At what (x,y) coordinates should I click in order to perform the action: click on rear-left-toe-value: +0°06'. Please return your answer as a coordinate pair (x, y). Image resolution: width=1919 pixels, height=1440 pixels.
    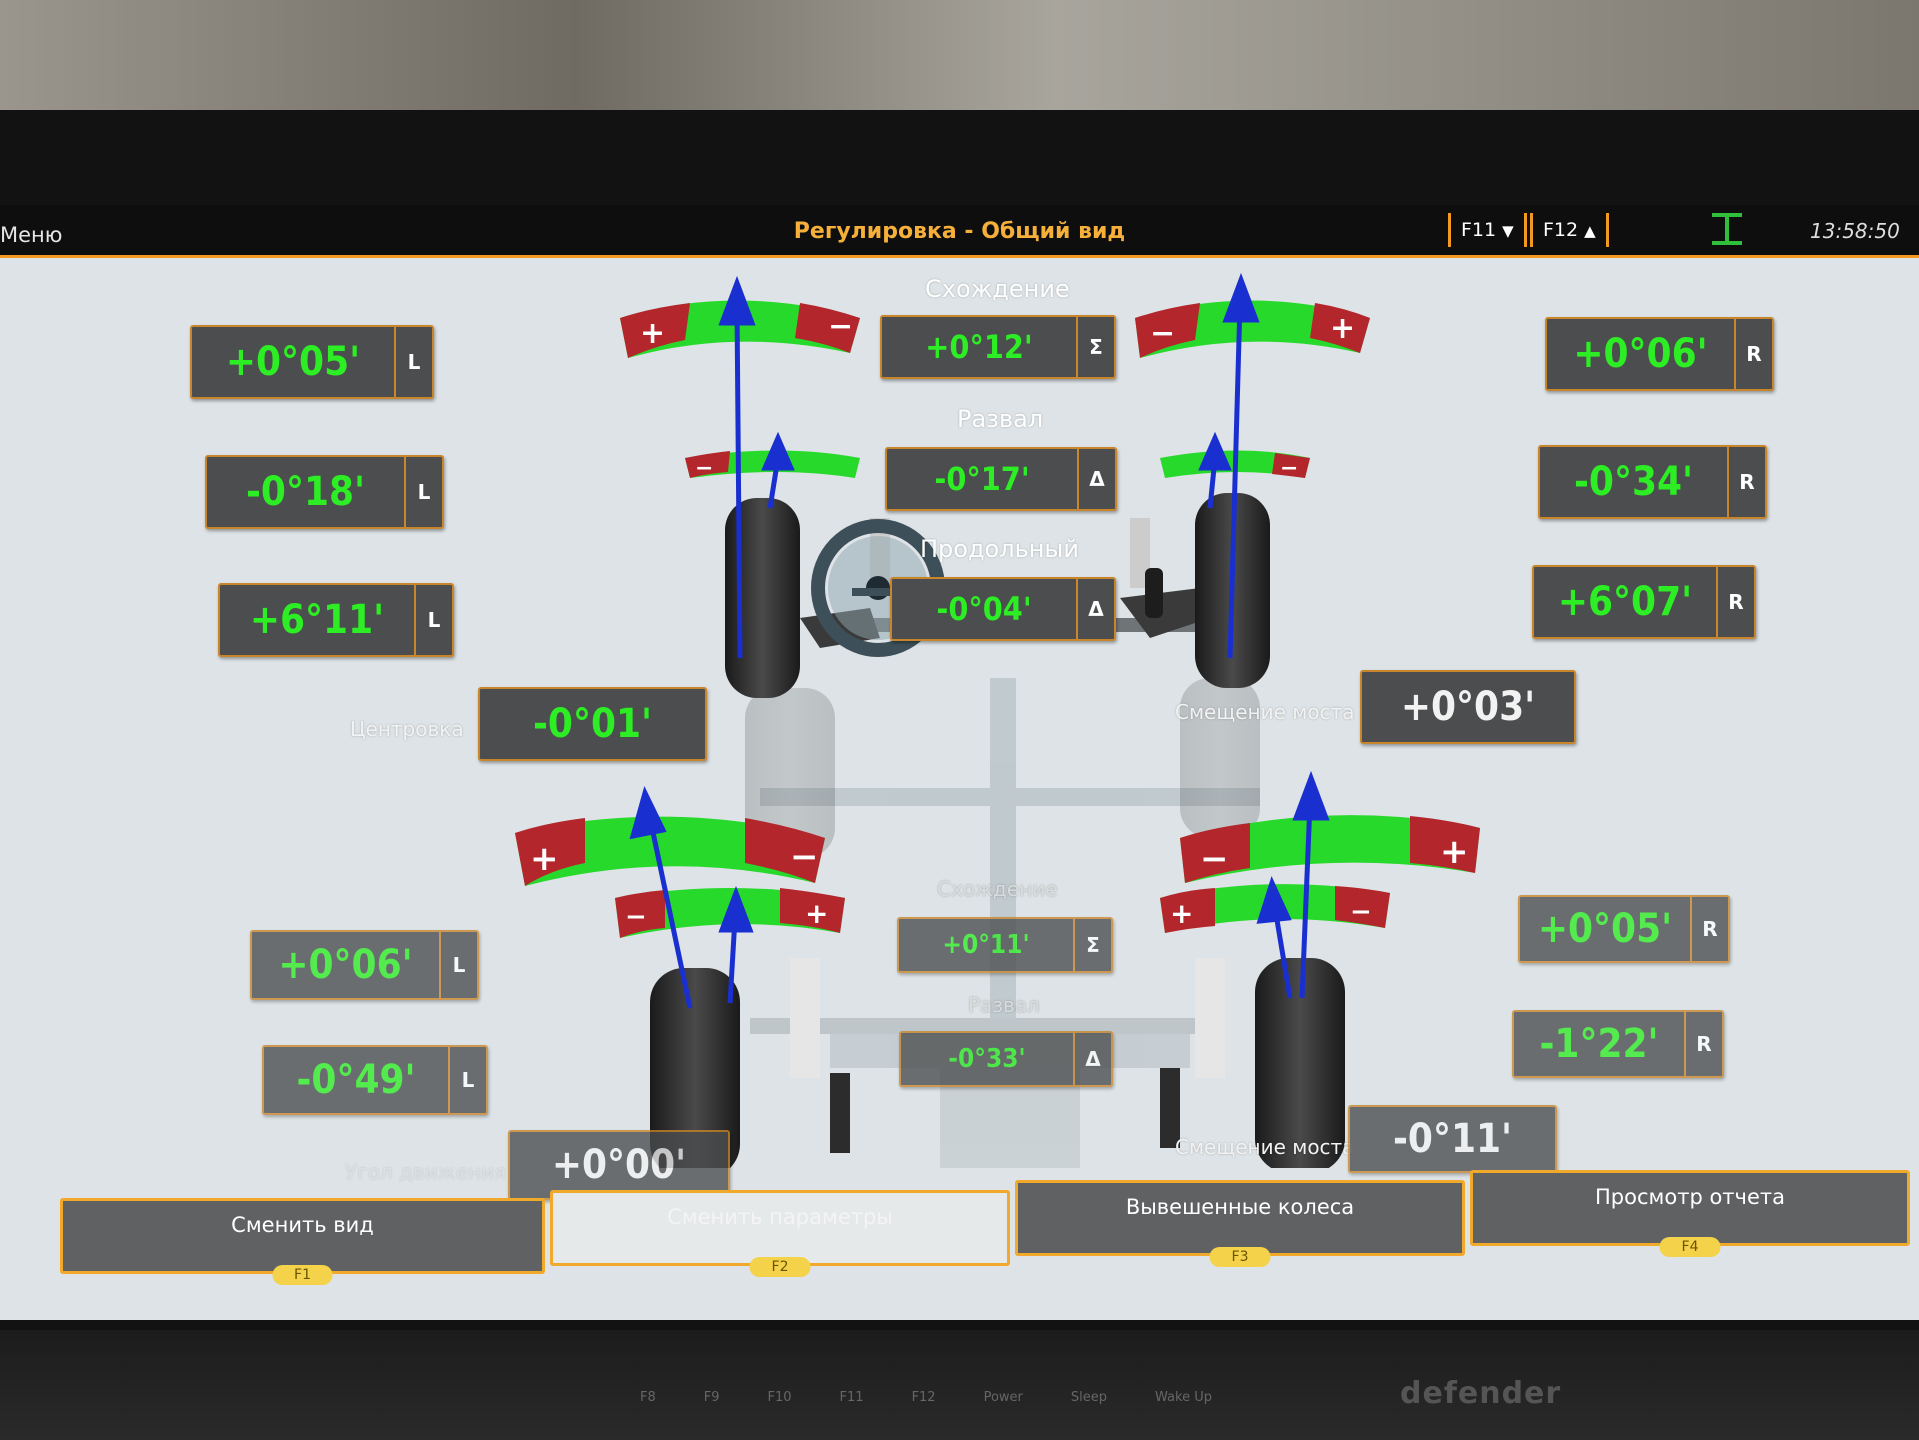
    Looking at the image, I should click on (345, 965).